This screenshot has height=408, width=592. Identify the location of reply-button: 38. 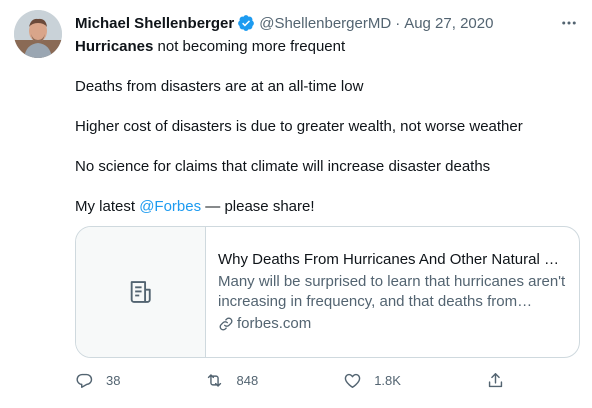
(97, 380).